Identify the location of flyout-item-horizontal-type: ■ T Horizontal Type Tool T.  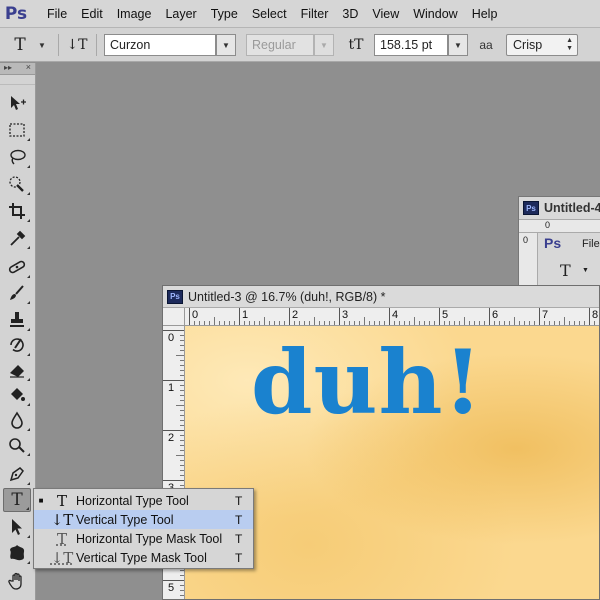
(143, 500).